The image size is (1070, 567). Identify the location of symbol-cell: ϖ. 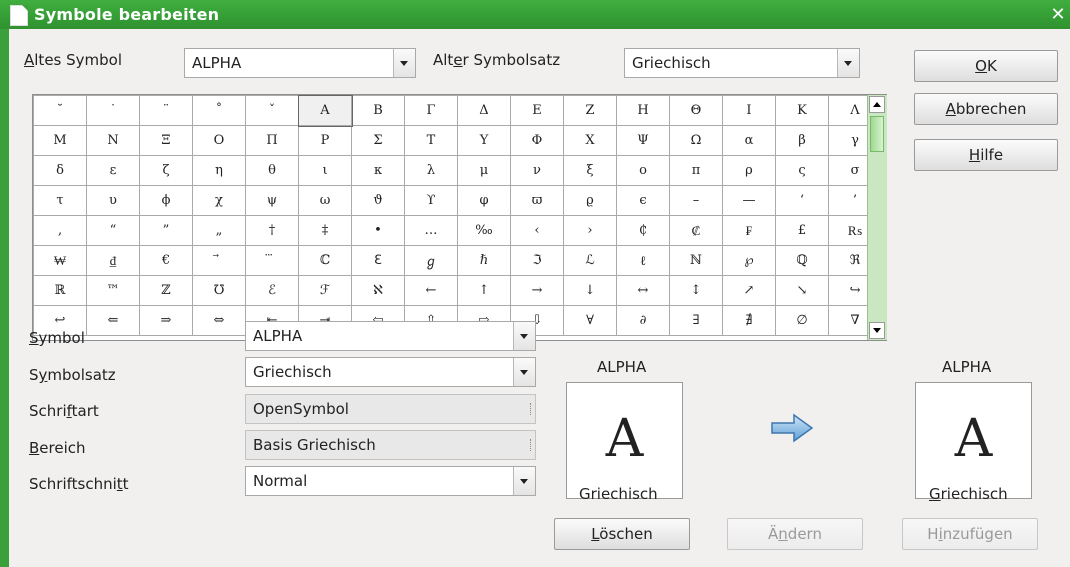
(537, 200).